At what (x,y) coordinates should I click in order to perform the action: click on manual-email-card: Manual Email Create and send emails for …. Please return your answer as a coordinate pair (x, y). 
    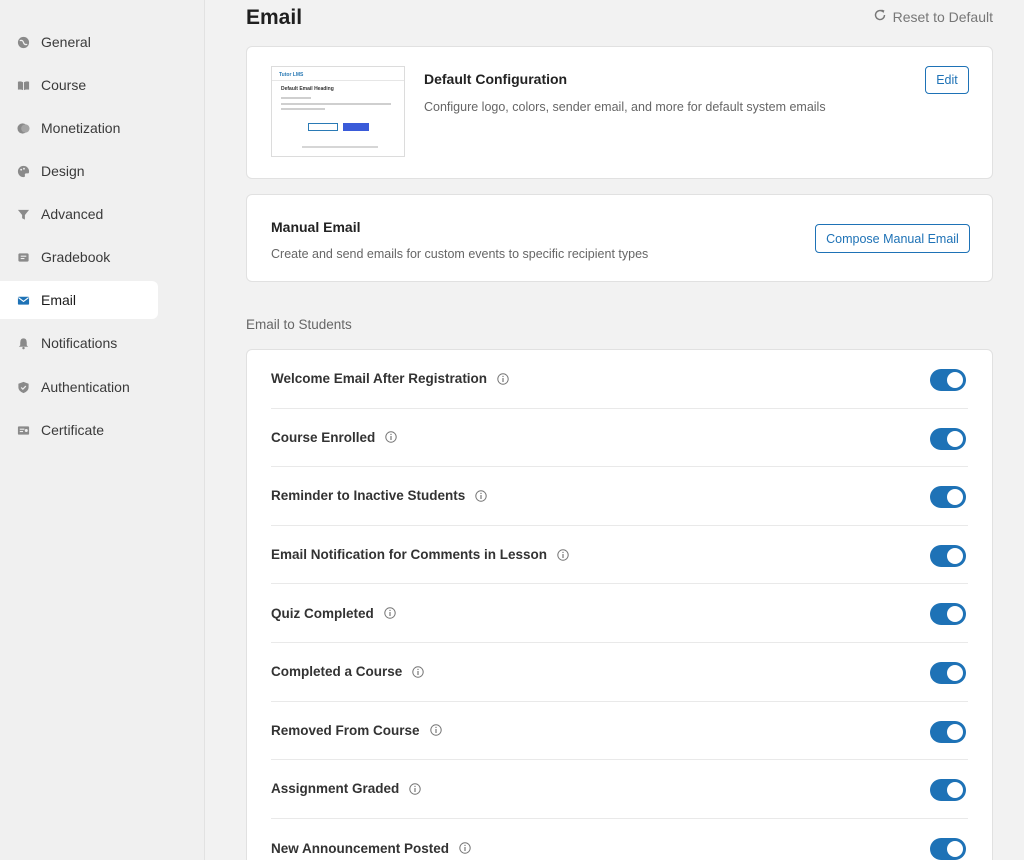
    Looking at the image, I should click on (619, 238).